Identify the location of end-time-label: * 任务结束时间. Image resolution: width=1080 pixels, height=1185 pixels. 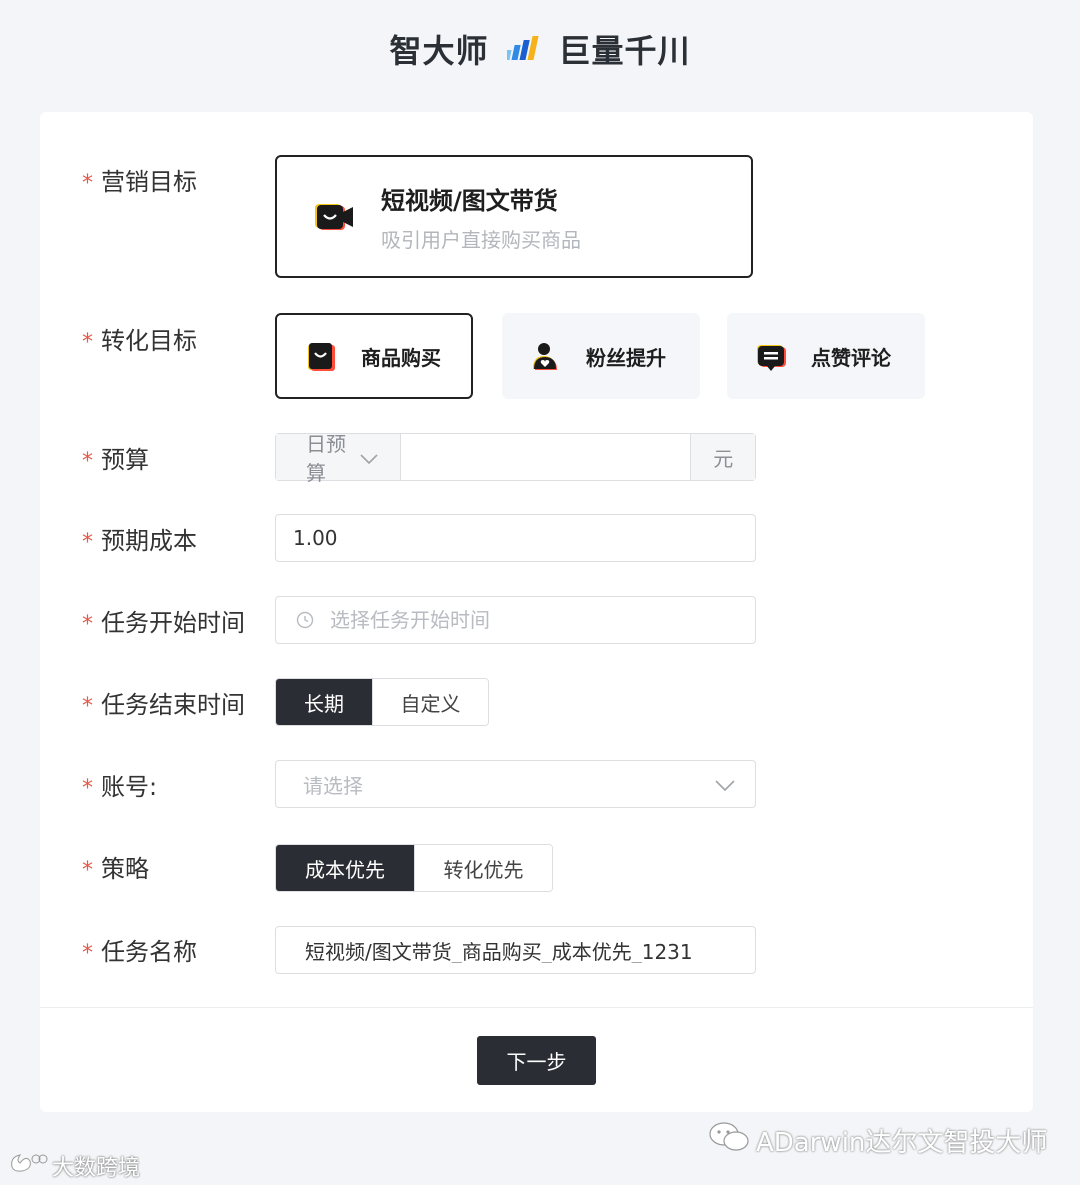
(163, 702).